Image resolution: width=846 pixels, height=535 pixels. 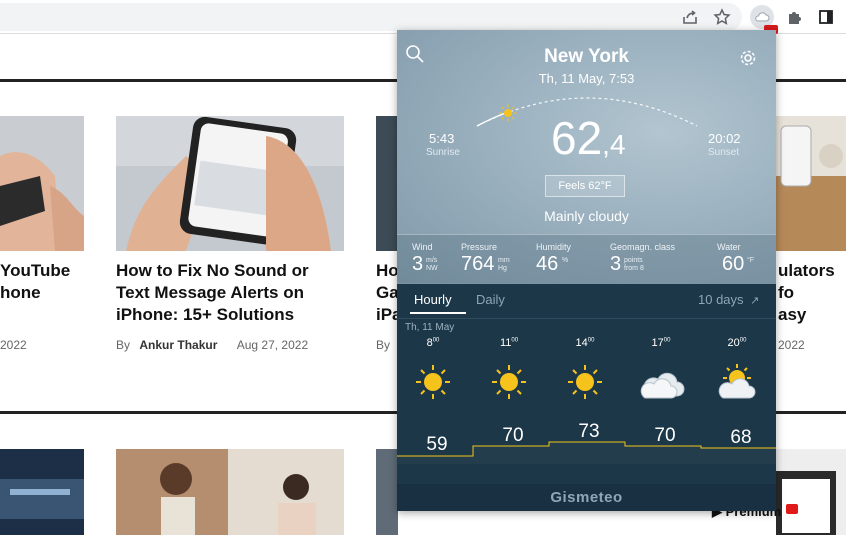 What do you see at coordinates (586, 318) in the screenshot?
I see `tab-separator` at bounding box center [586, 318].